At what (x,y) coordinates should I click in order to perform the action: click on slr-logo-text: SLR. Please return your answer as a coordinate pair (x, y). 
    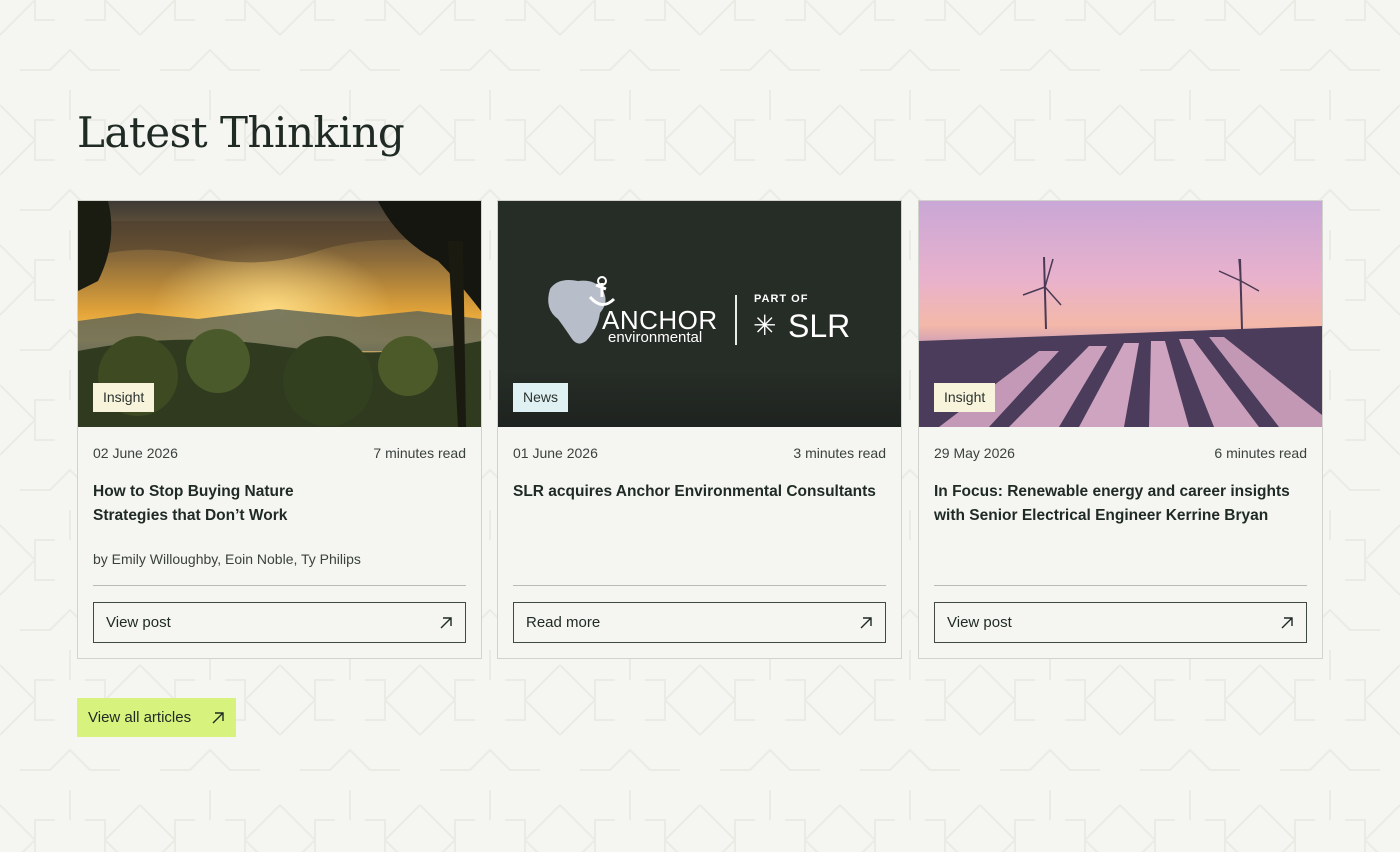
    Looking at the image, I should click on (819, 326).